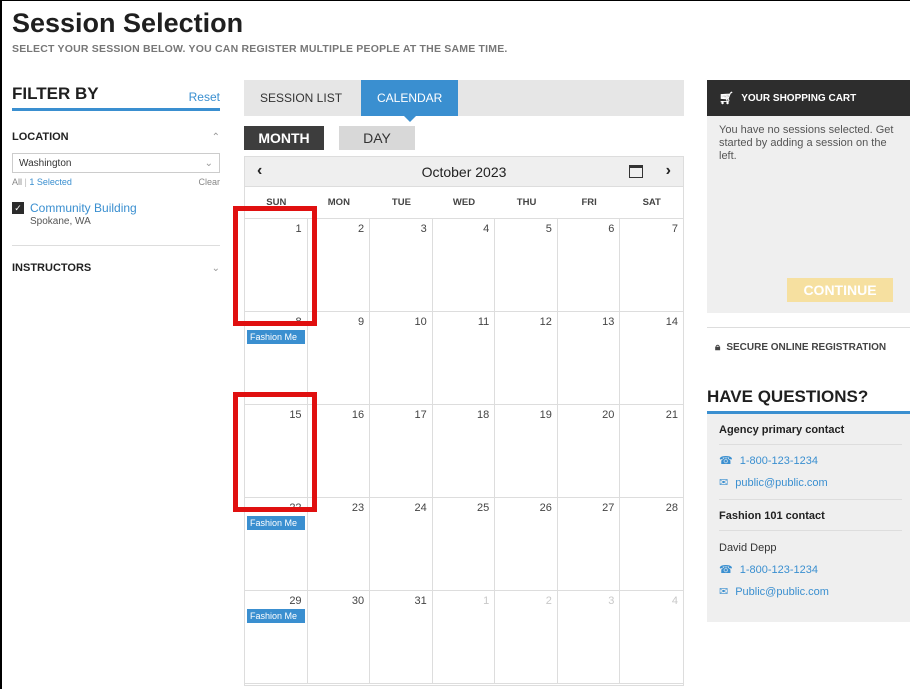  Describe the element at coordinates (806, 347) in the screenshot. I see `secure-label: SECURE ONLINE REGISTRATION` at that location.